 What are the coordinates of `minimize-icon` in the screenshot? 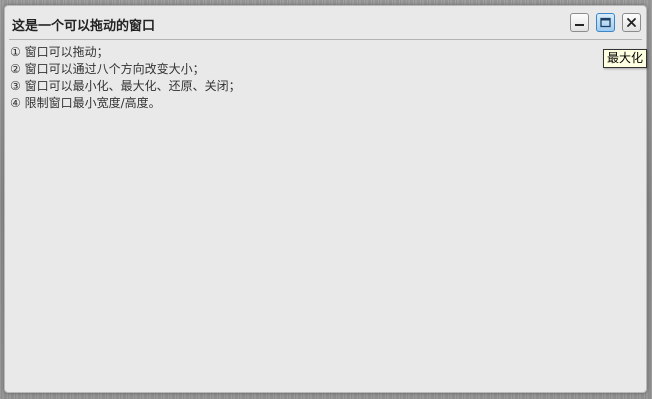 It's located at (579, 25).